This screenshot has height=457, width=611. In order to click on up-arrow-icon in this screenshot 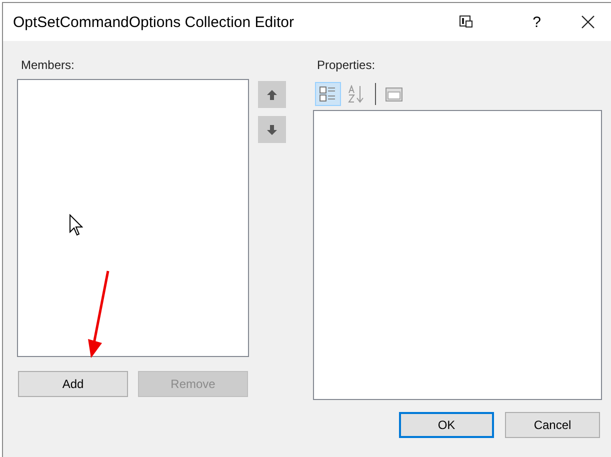, I will do `click(272, 94)`.